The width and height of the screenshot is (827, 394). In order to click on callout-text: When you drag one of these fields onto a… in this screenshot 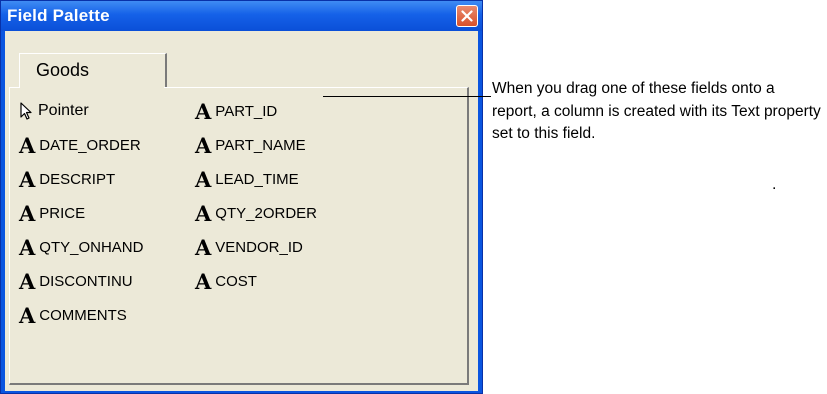, I will do `click(656, 111)`.